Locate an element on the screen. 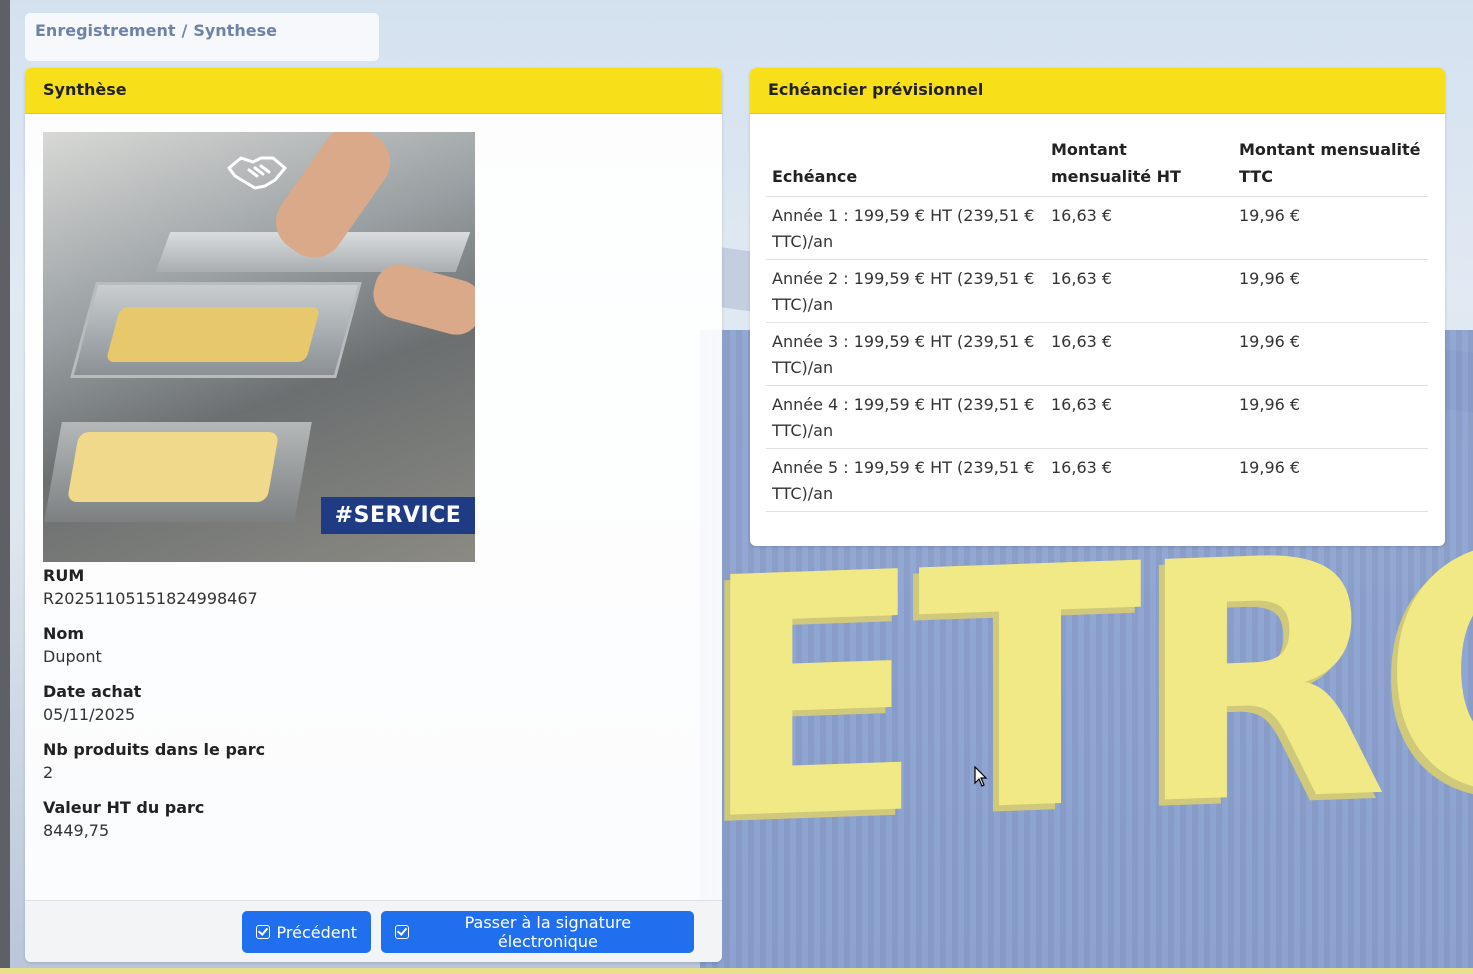 This screenshot has height=974, width=1473. cell-echeance: Année 1 : 199,59 € HT (239,51 € TTC)/an is located at coordinates (905, 228).